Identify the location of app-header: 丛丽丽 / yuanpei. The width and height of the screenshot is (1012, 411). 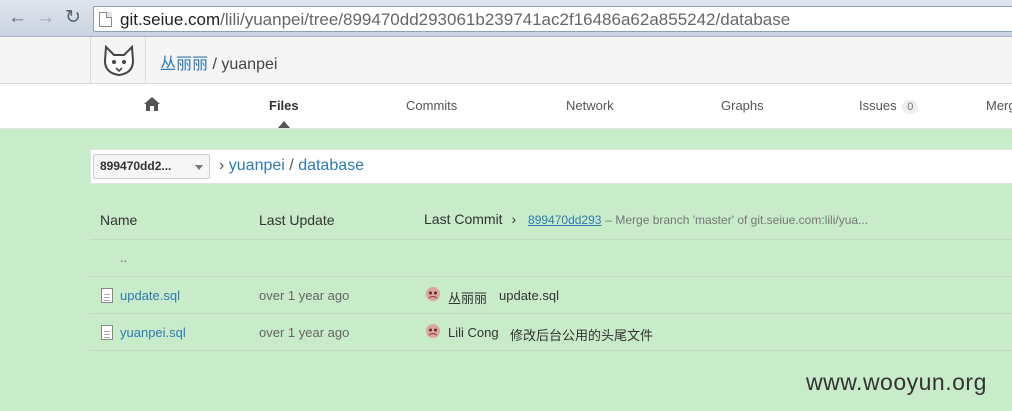
(506, 60).